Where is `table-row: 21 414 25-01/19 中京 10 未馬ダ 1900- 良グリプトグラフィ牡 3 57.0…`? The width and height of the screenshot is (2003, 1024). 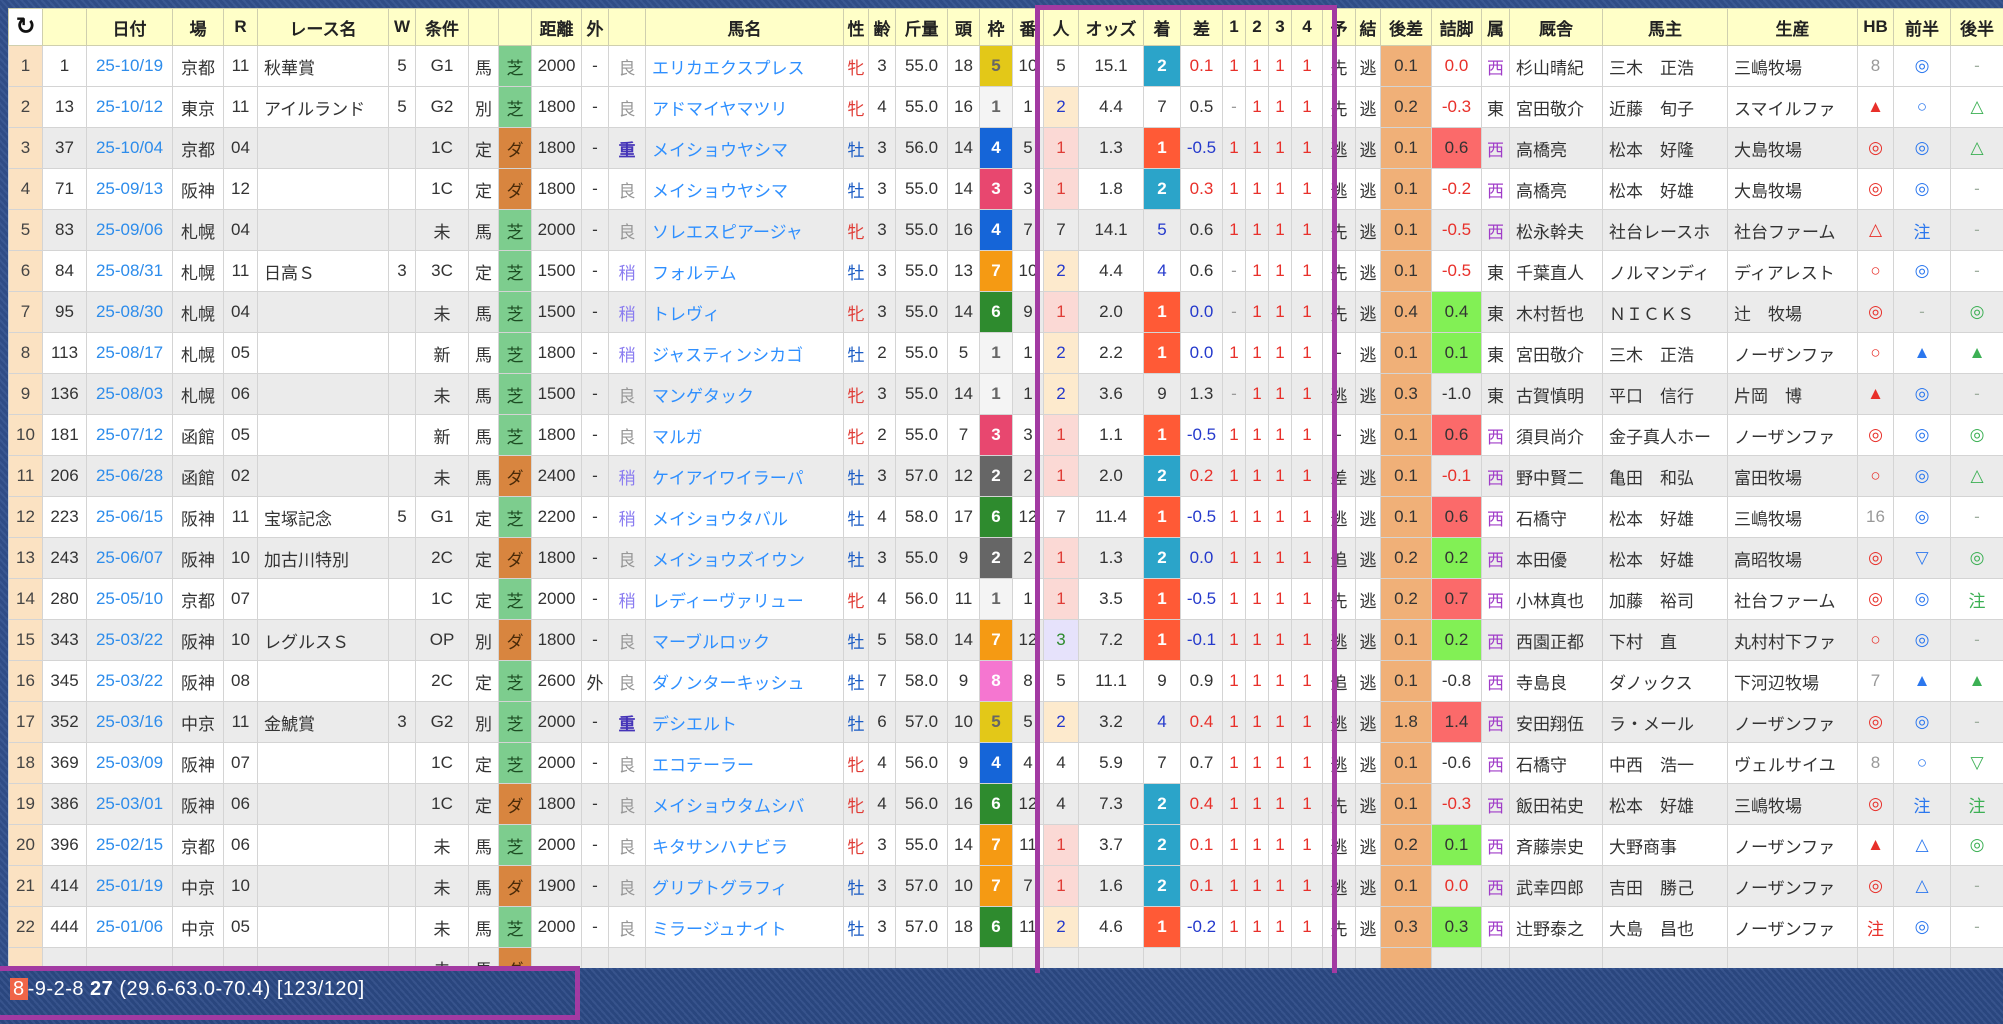 table-row: 21 414 25-01/19 中京 10 未馬ダ 1900- 良グリプトグラフィ牡 3 57.0… is located at coordinates (1005, 886).